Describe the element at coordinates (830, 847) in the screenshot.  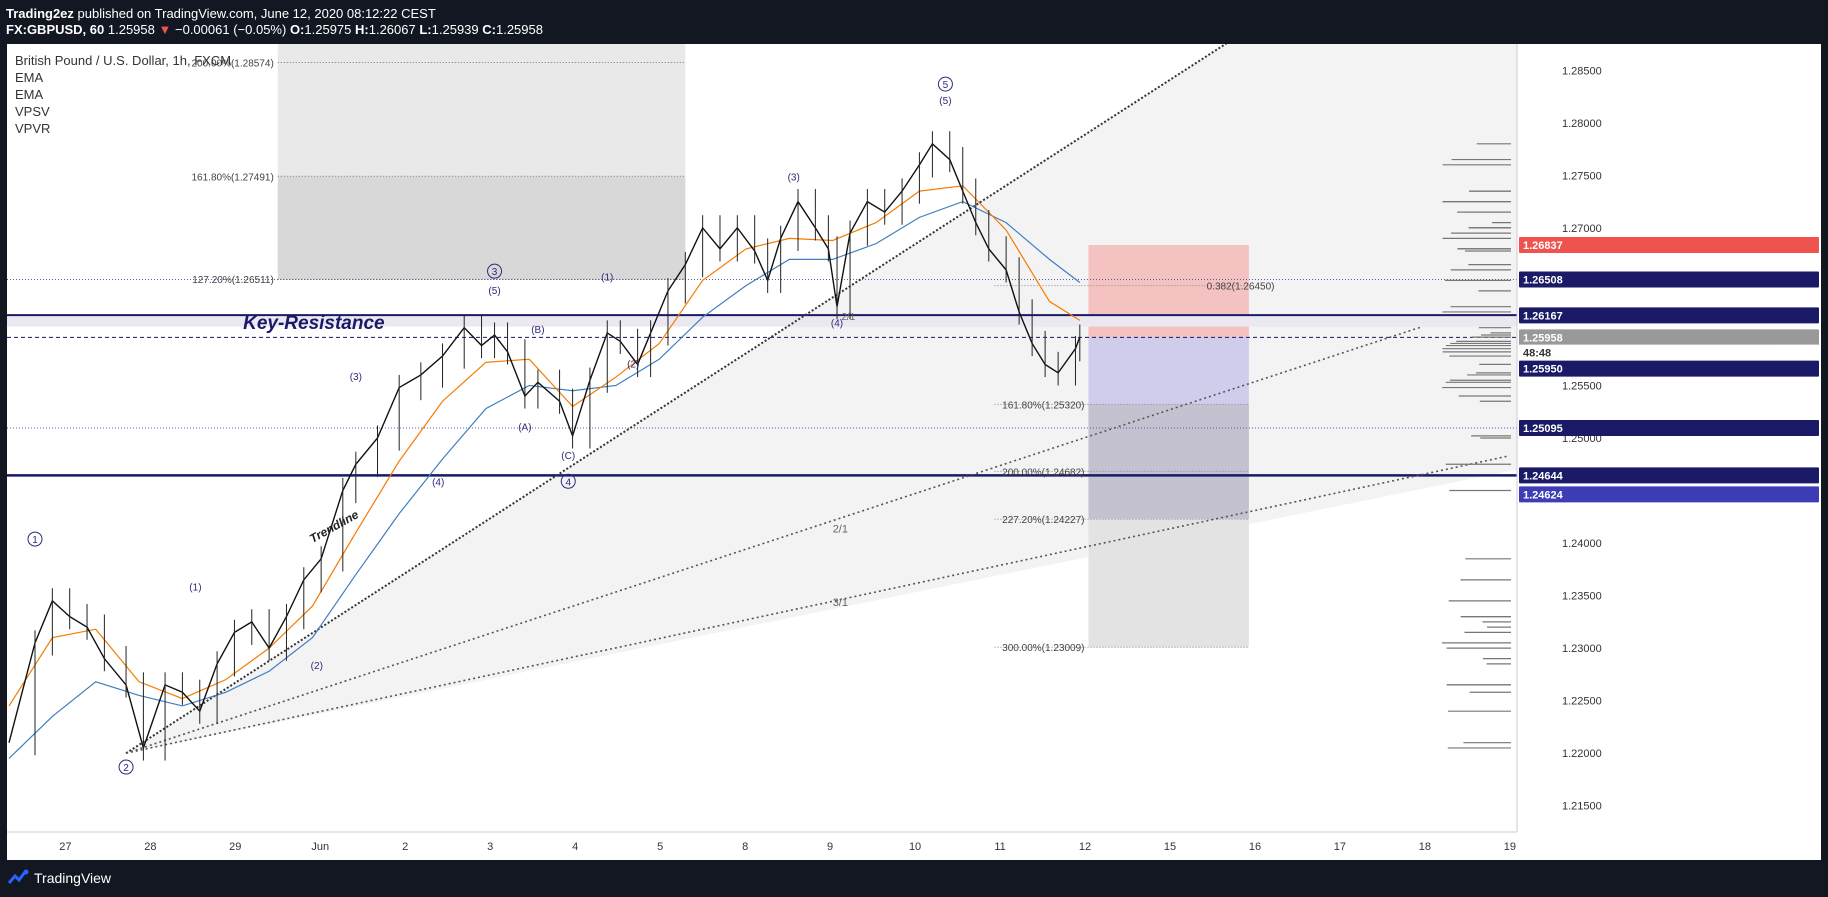
I see `time-tick-label: 9` at that location.